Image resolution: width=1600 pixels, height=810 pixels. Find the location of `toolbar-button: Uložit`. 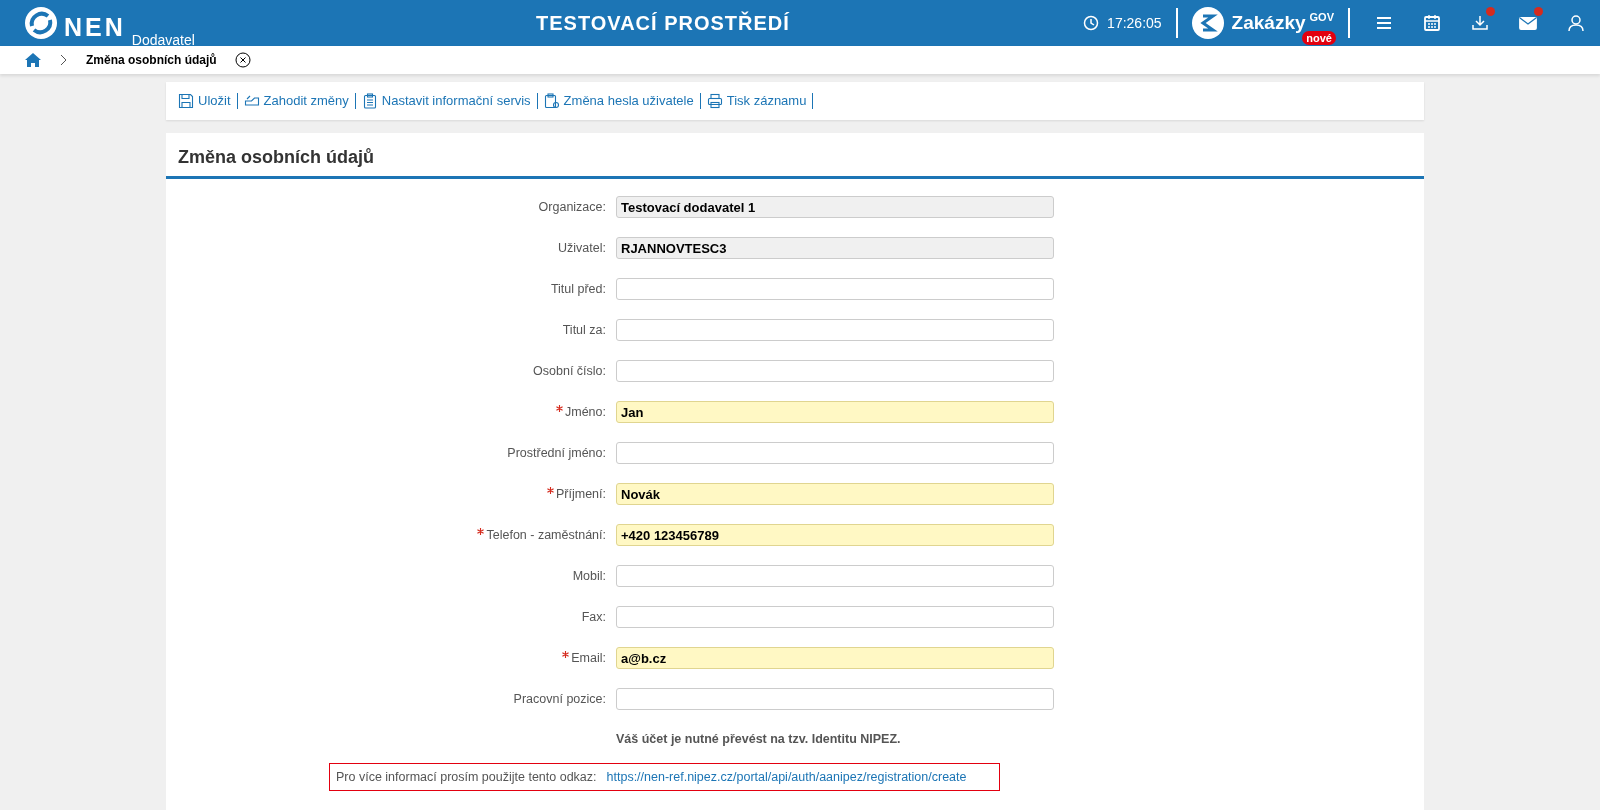

toolbar-button: Uložit is located at coordinates (205, 101).